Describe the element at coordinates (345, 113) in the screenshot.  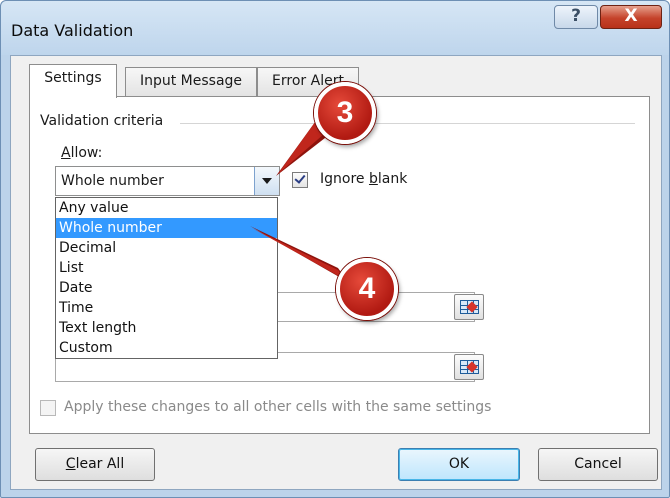
I see `callout-3-badge: 3` at that location.